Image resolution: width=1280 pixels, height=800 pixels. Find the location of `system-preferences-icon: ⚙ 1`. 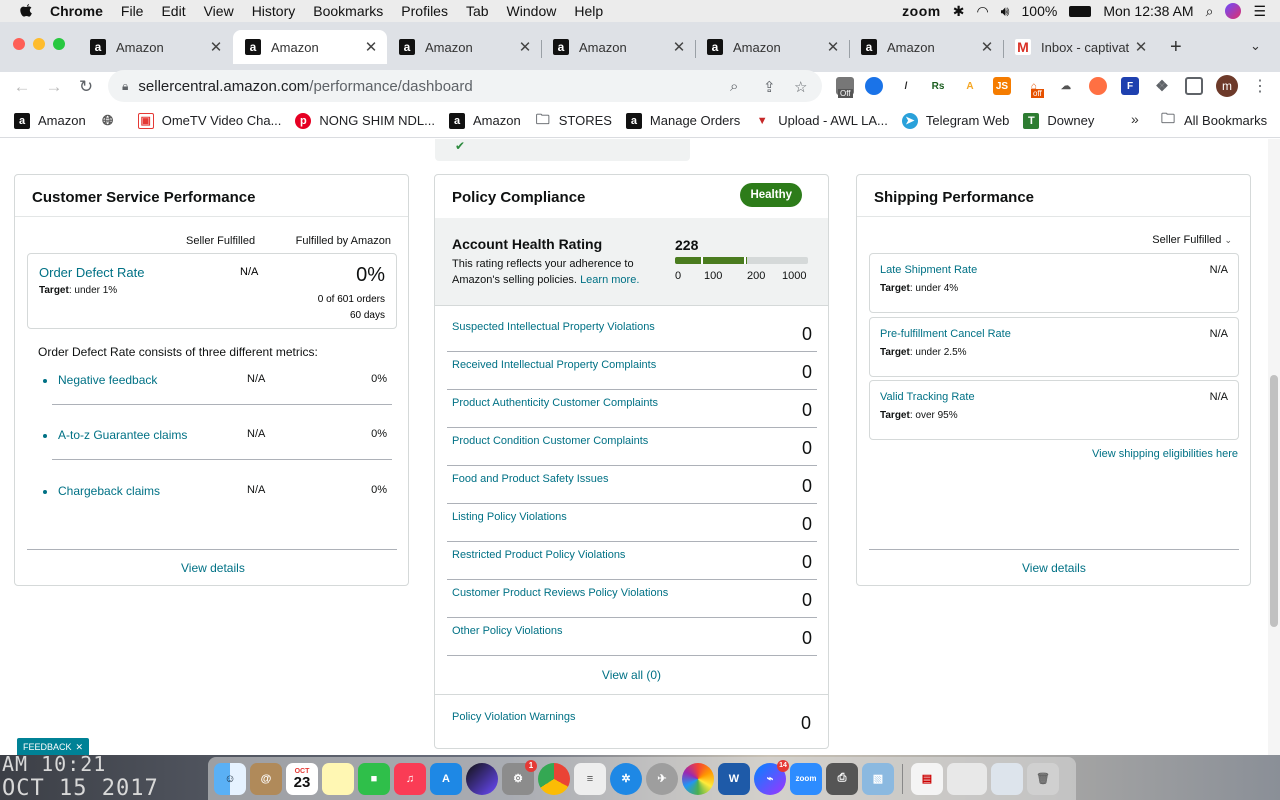

system-preferences-icon: ⚙ 1 is located at coordinates (519, 777).